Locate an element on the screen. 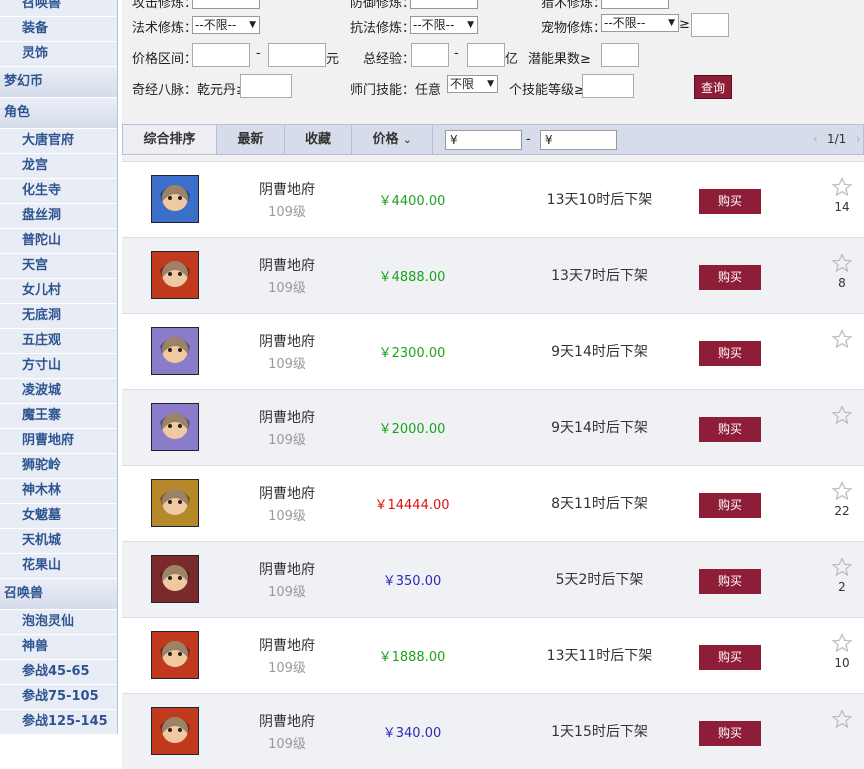  hunt-cultivation-select is located at coordinates (635, 4).